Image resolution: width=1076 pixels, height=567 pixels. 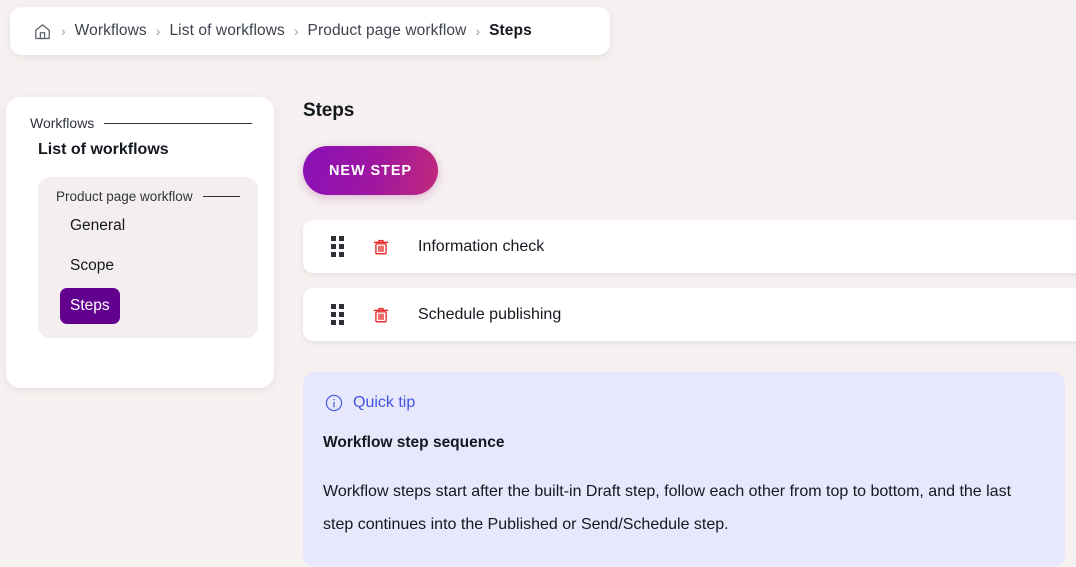 What do you see at coordinates (683, 402) in the screenshot?
I see `quick-tip-header: Quick tip` at bounding box center [683, 402].